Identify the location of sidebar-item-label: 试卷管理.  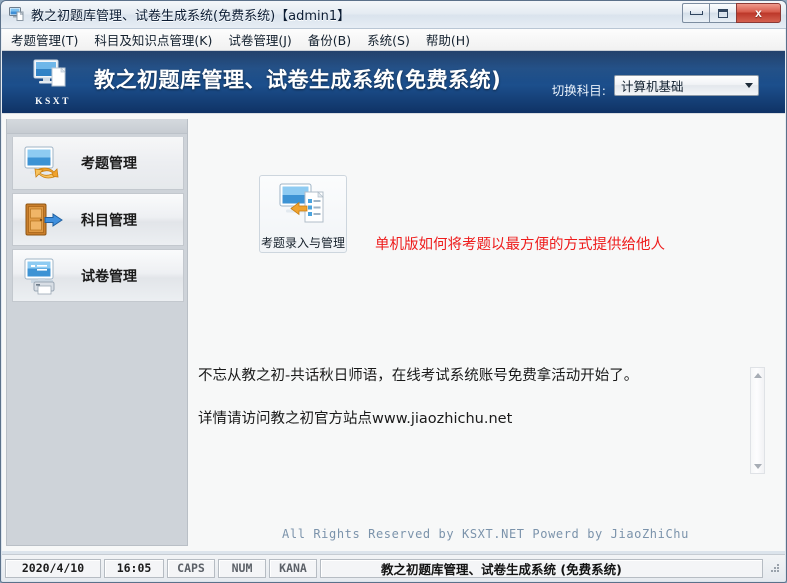
(109, 276).